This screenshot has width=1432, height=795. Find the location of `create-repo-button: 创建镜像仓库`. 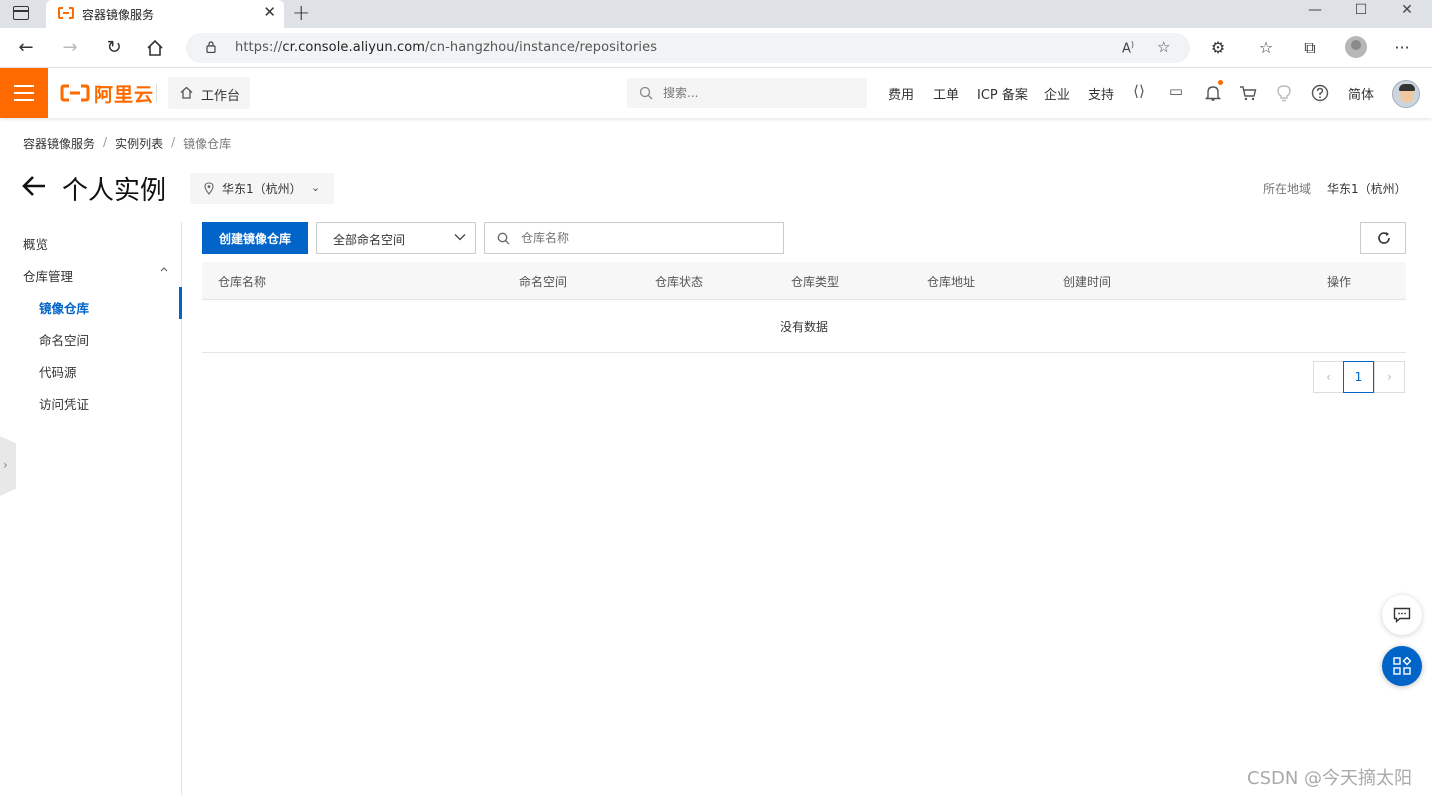

create-repo-button: 创建镜像仓库 is located at coordinates (255, 238).